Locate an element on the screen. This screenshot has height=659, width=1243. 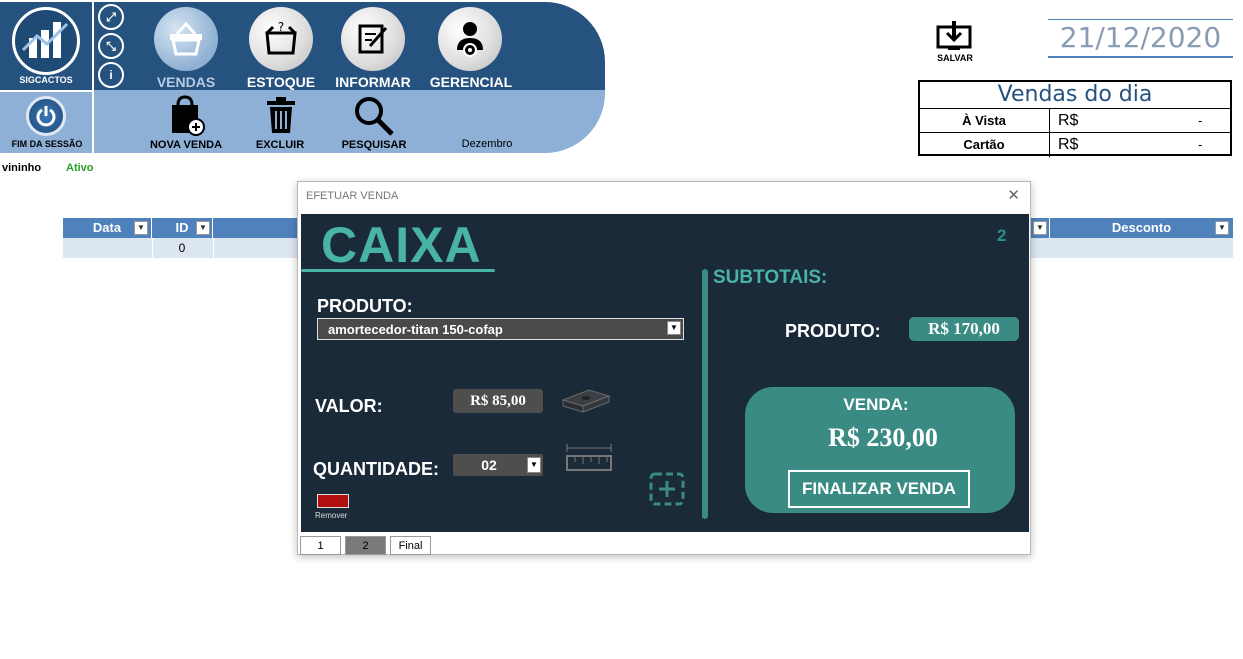
excluir-label: EXCLUIR is located at coordinates (280, 145).